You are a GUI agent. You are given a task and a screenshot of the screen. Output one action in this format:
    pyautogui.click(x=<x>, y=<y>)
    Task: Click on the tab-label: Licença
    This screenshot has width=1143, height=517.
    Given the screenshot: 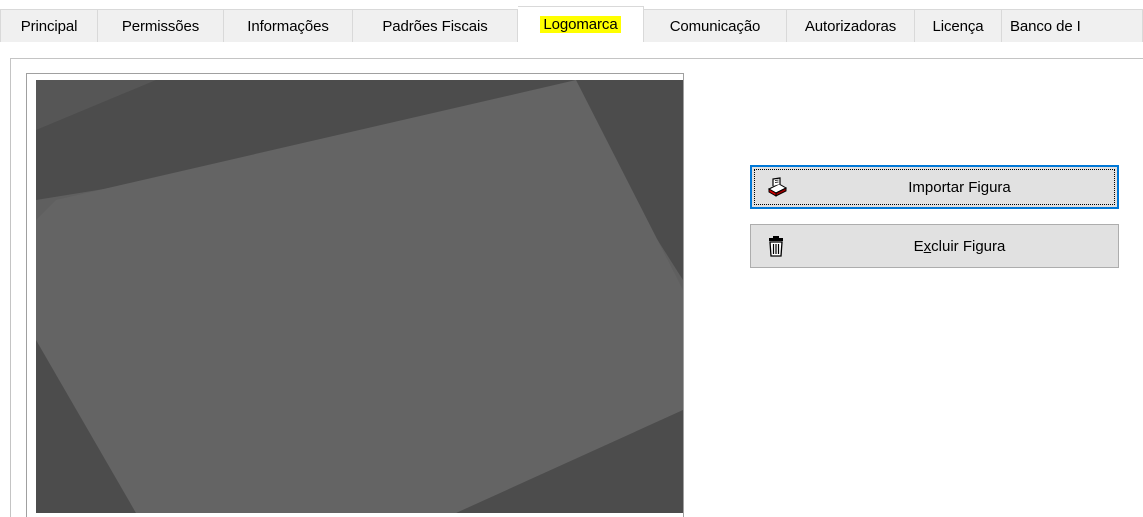 What is the action you would take?
    pyautogui.click(x=958, y=26)
    